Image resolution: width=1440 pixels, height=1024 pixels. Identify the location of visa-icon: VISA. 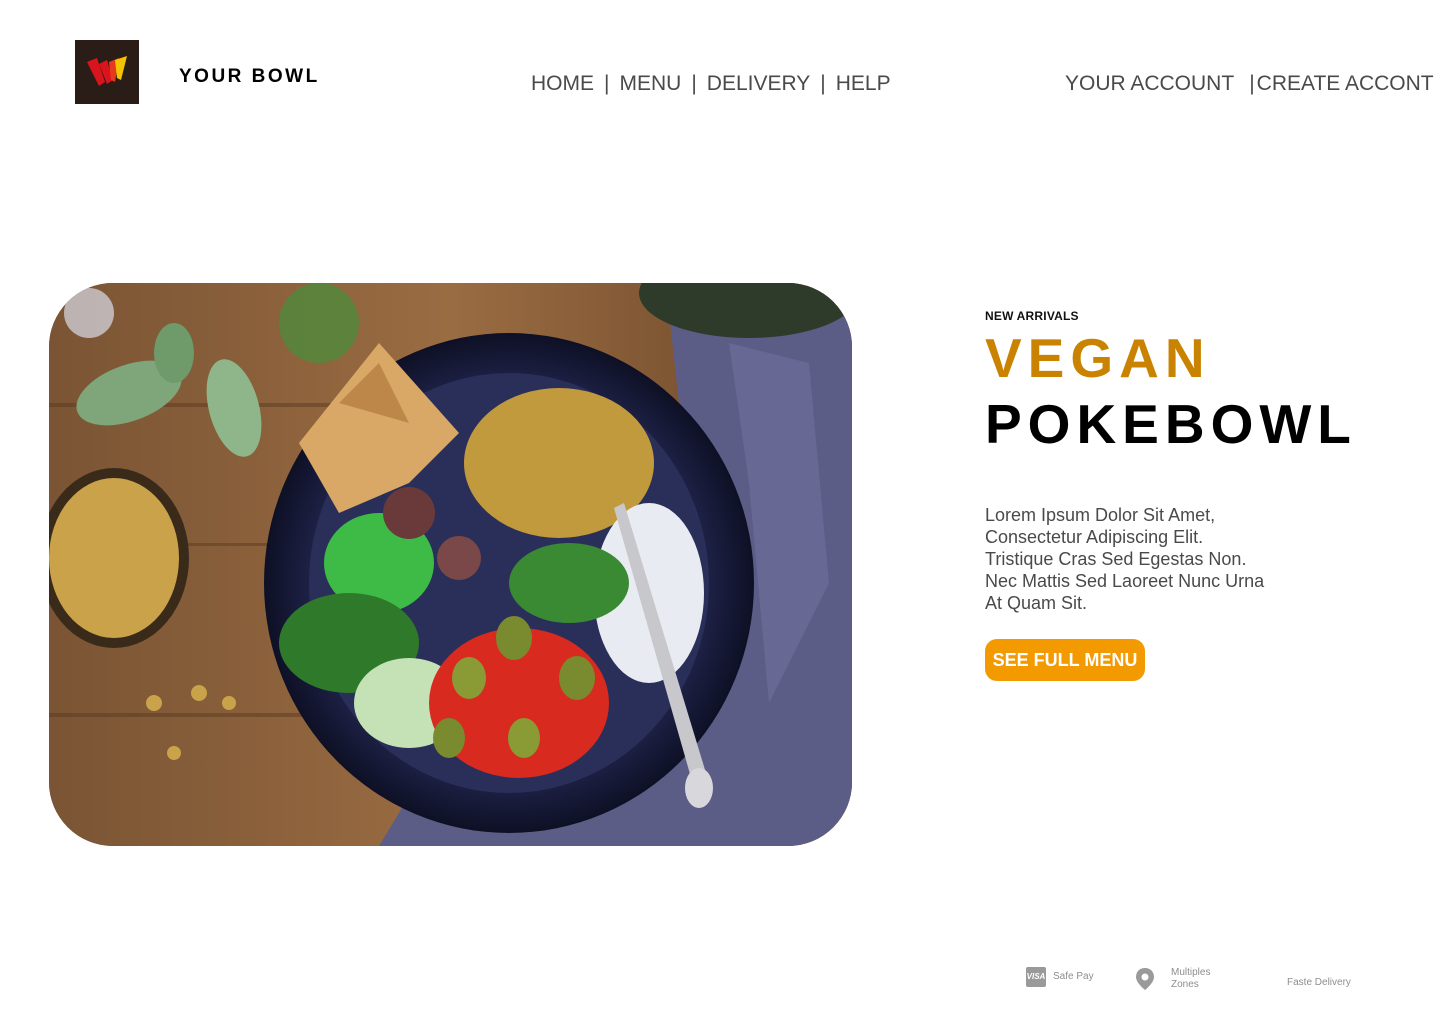
(1036, 977).